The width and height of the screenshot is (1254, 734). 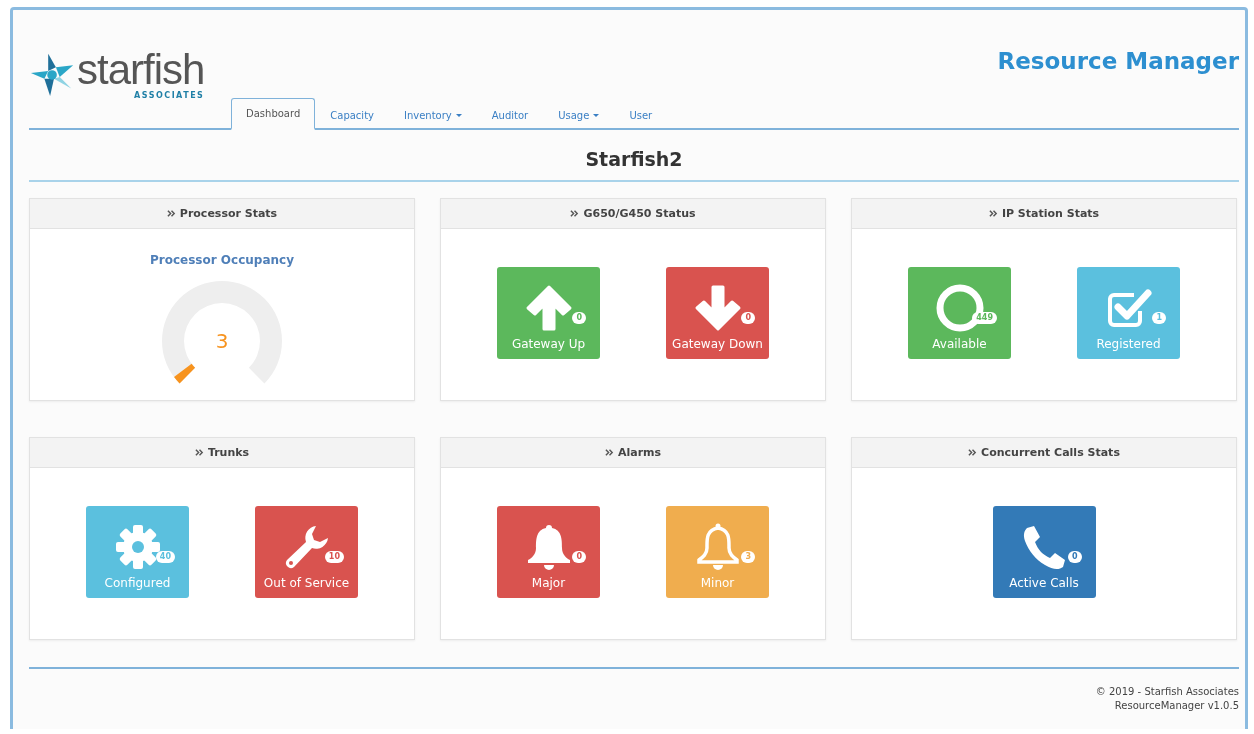 What do you see at coordinates (548, 552) in the screenshot?
I see `stat-tile: 0 Major` at bounding box center [548, 552].